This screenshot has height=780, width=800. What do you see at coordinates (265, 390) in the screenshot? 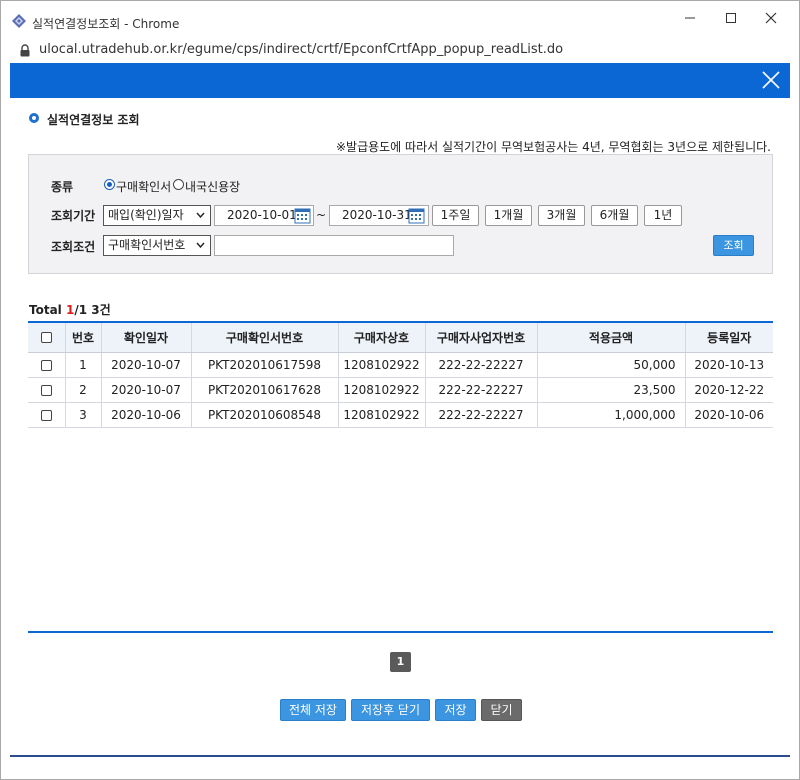
I see `cell-confirmation-no: PKT202010617628` at bounding box center [265, 390].